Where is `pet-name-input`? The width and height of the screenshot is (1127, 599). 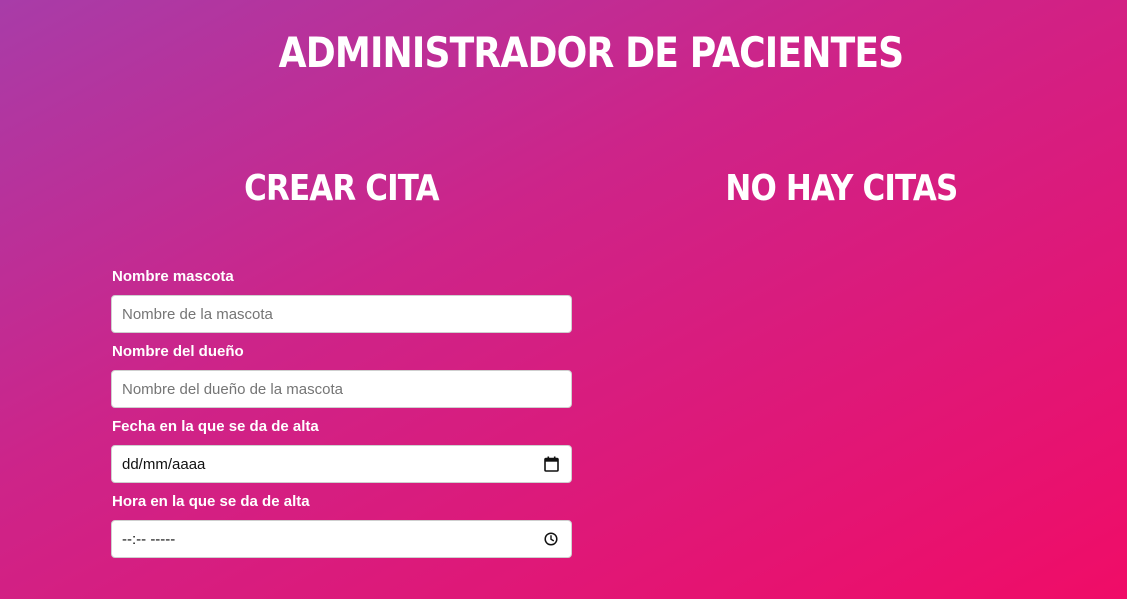
pet-name-input is located at coordinates (341, 314).